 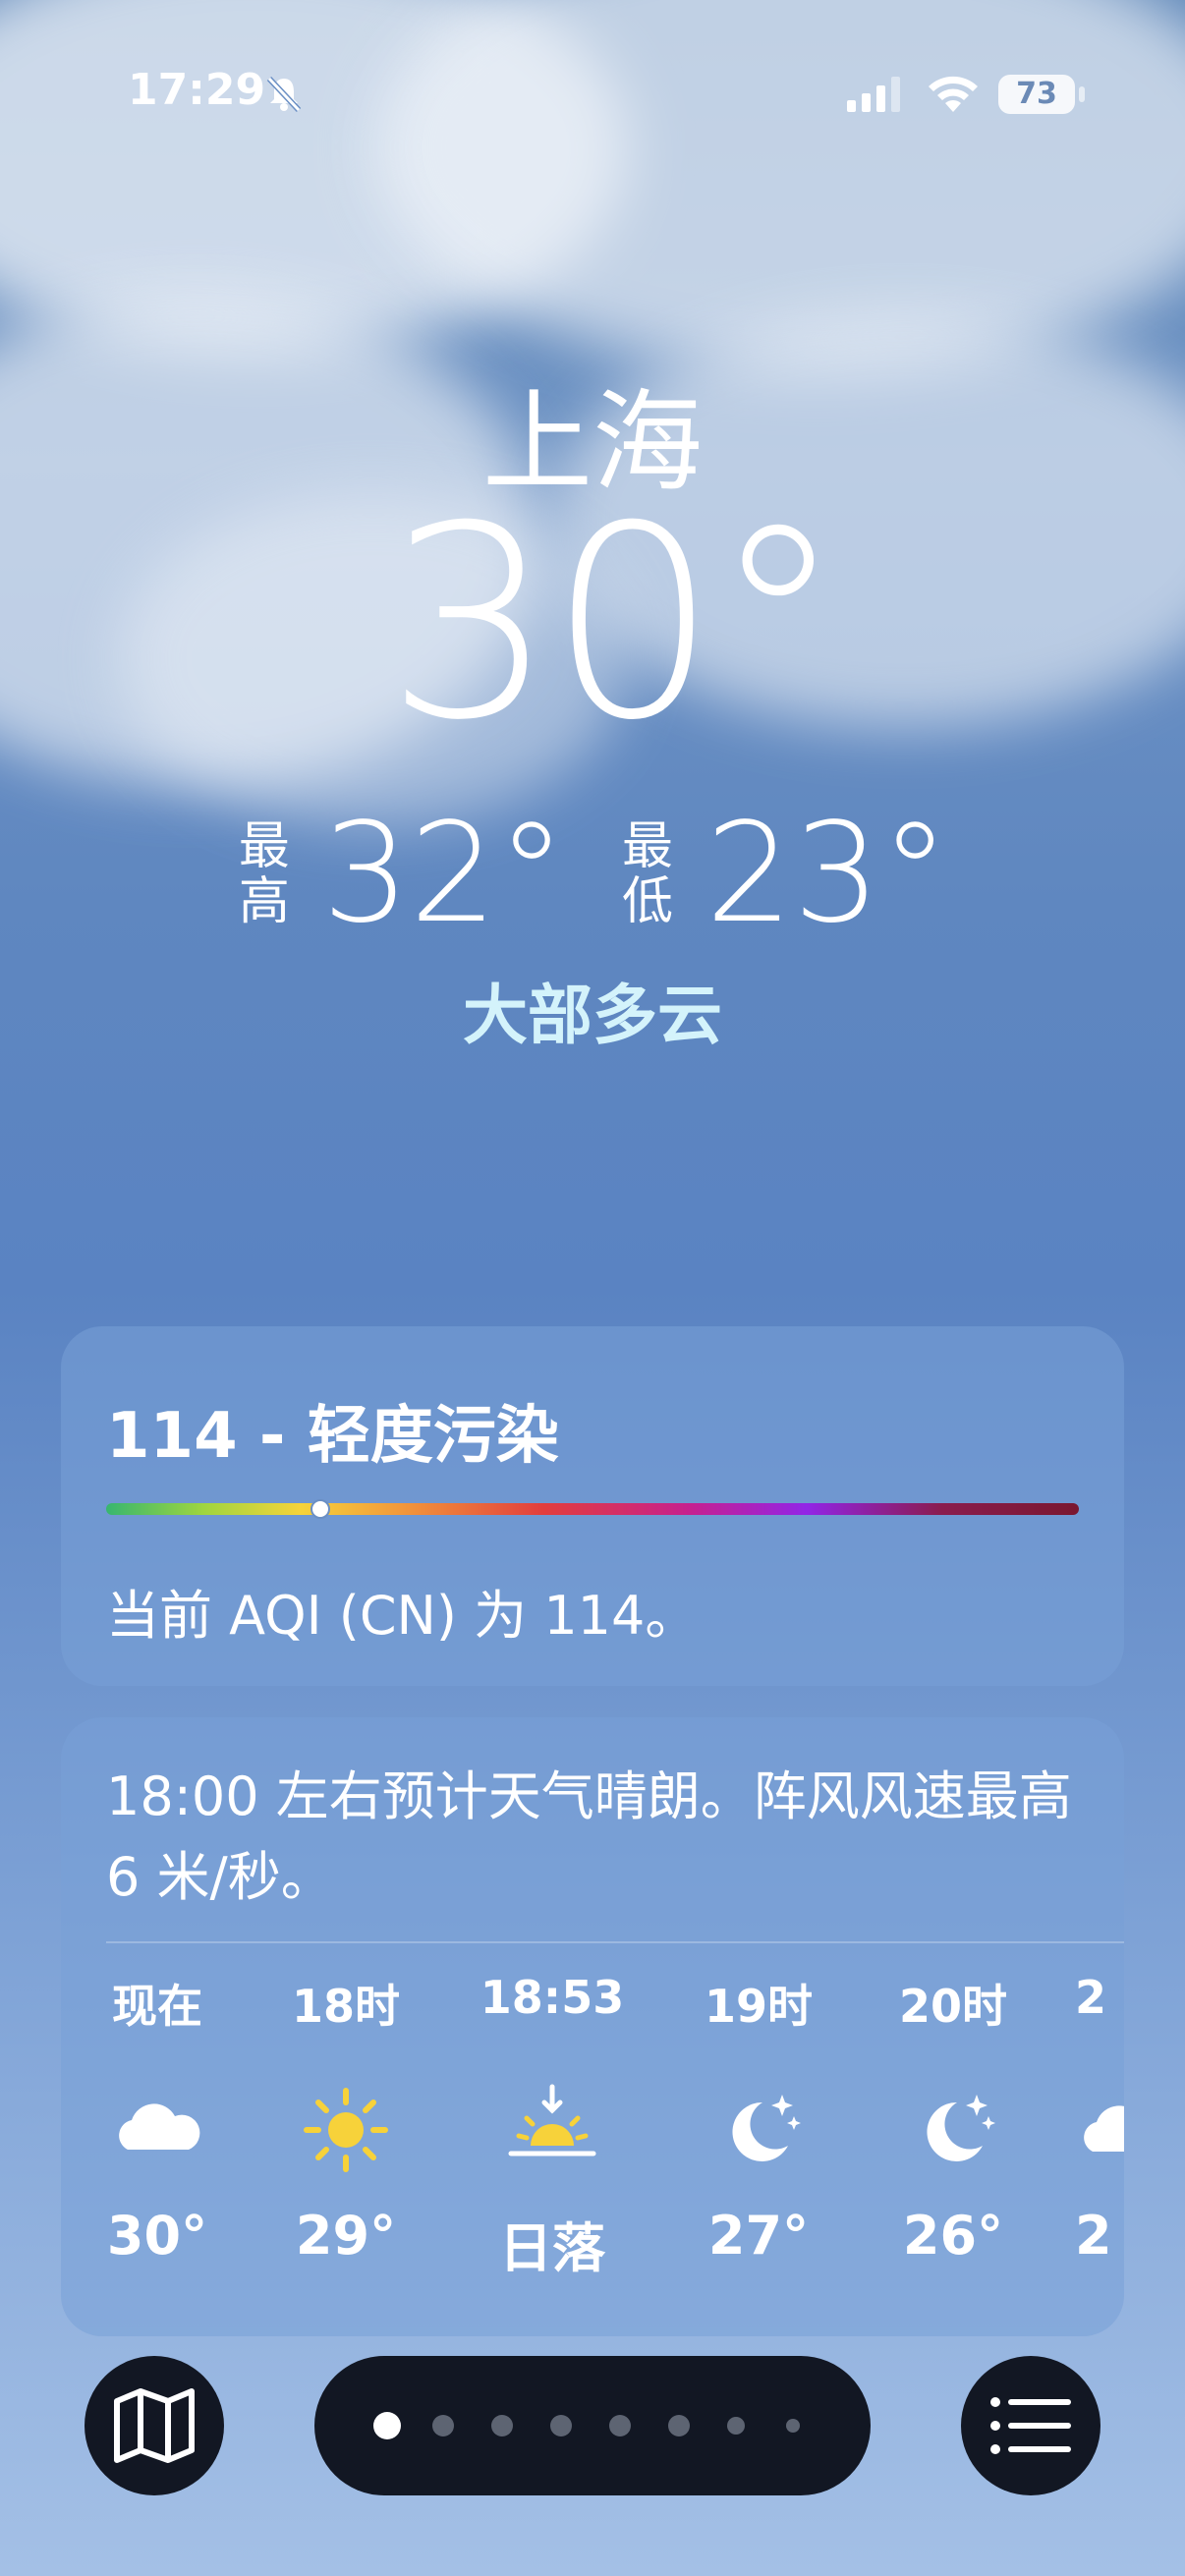 What do you see at coordinates (197, 90) in the screenshot?
I see `status-time: 17:29` at bounding box center [197, 90].